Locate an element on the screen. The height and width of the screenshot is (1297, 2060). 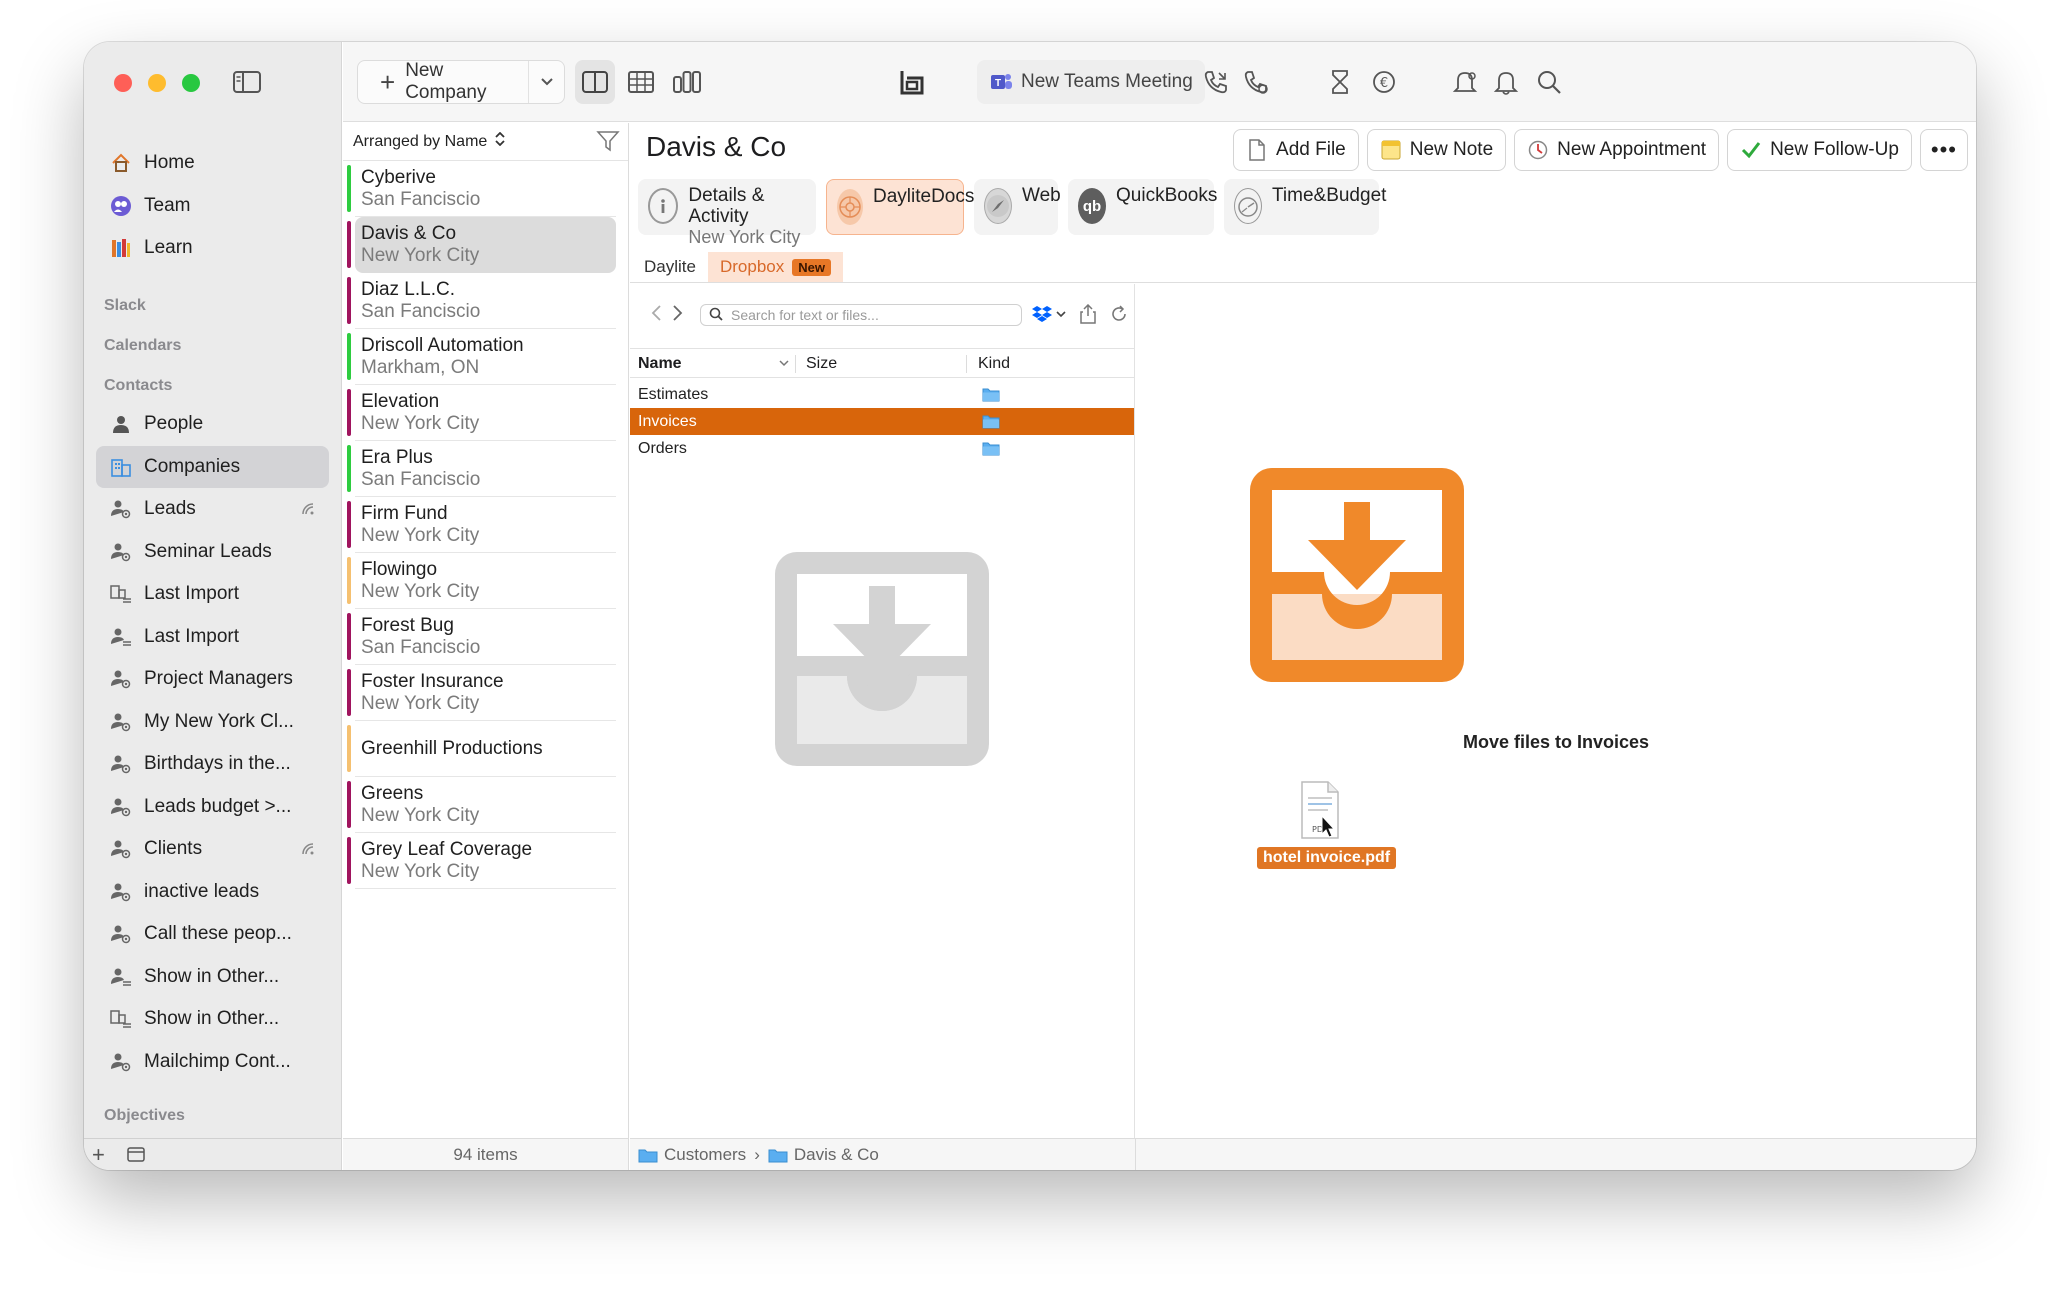
pdf-document-icon: PD is located at coordinates (1320, 813).